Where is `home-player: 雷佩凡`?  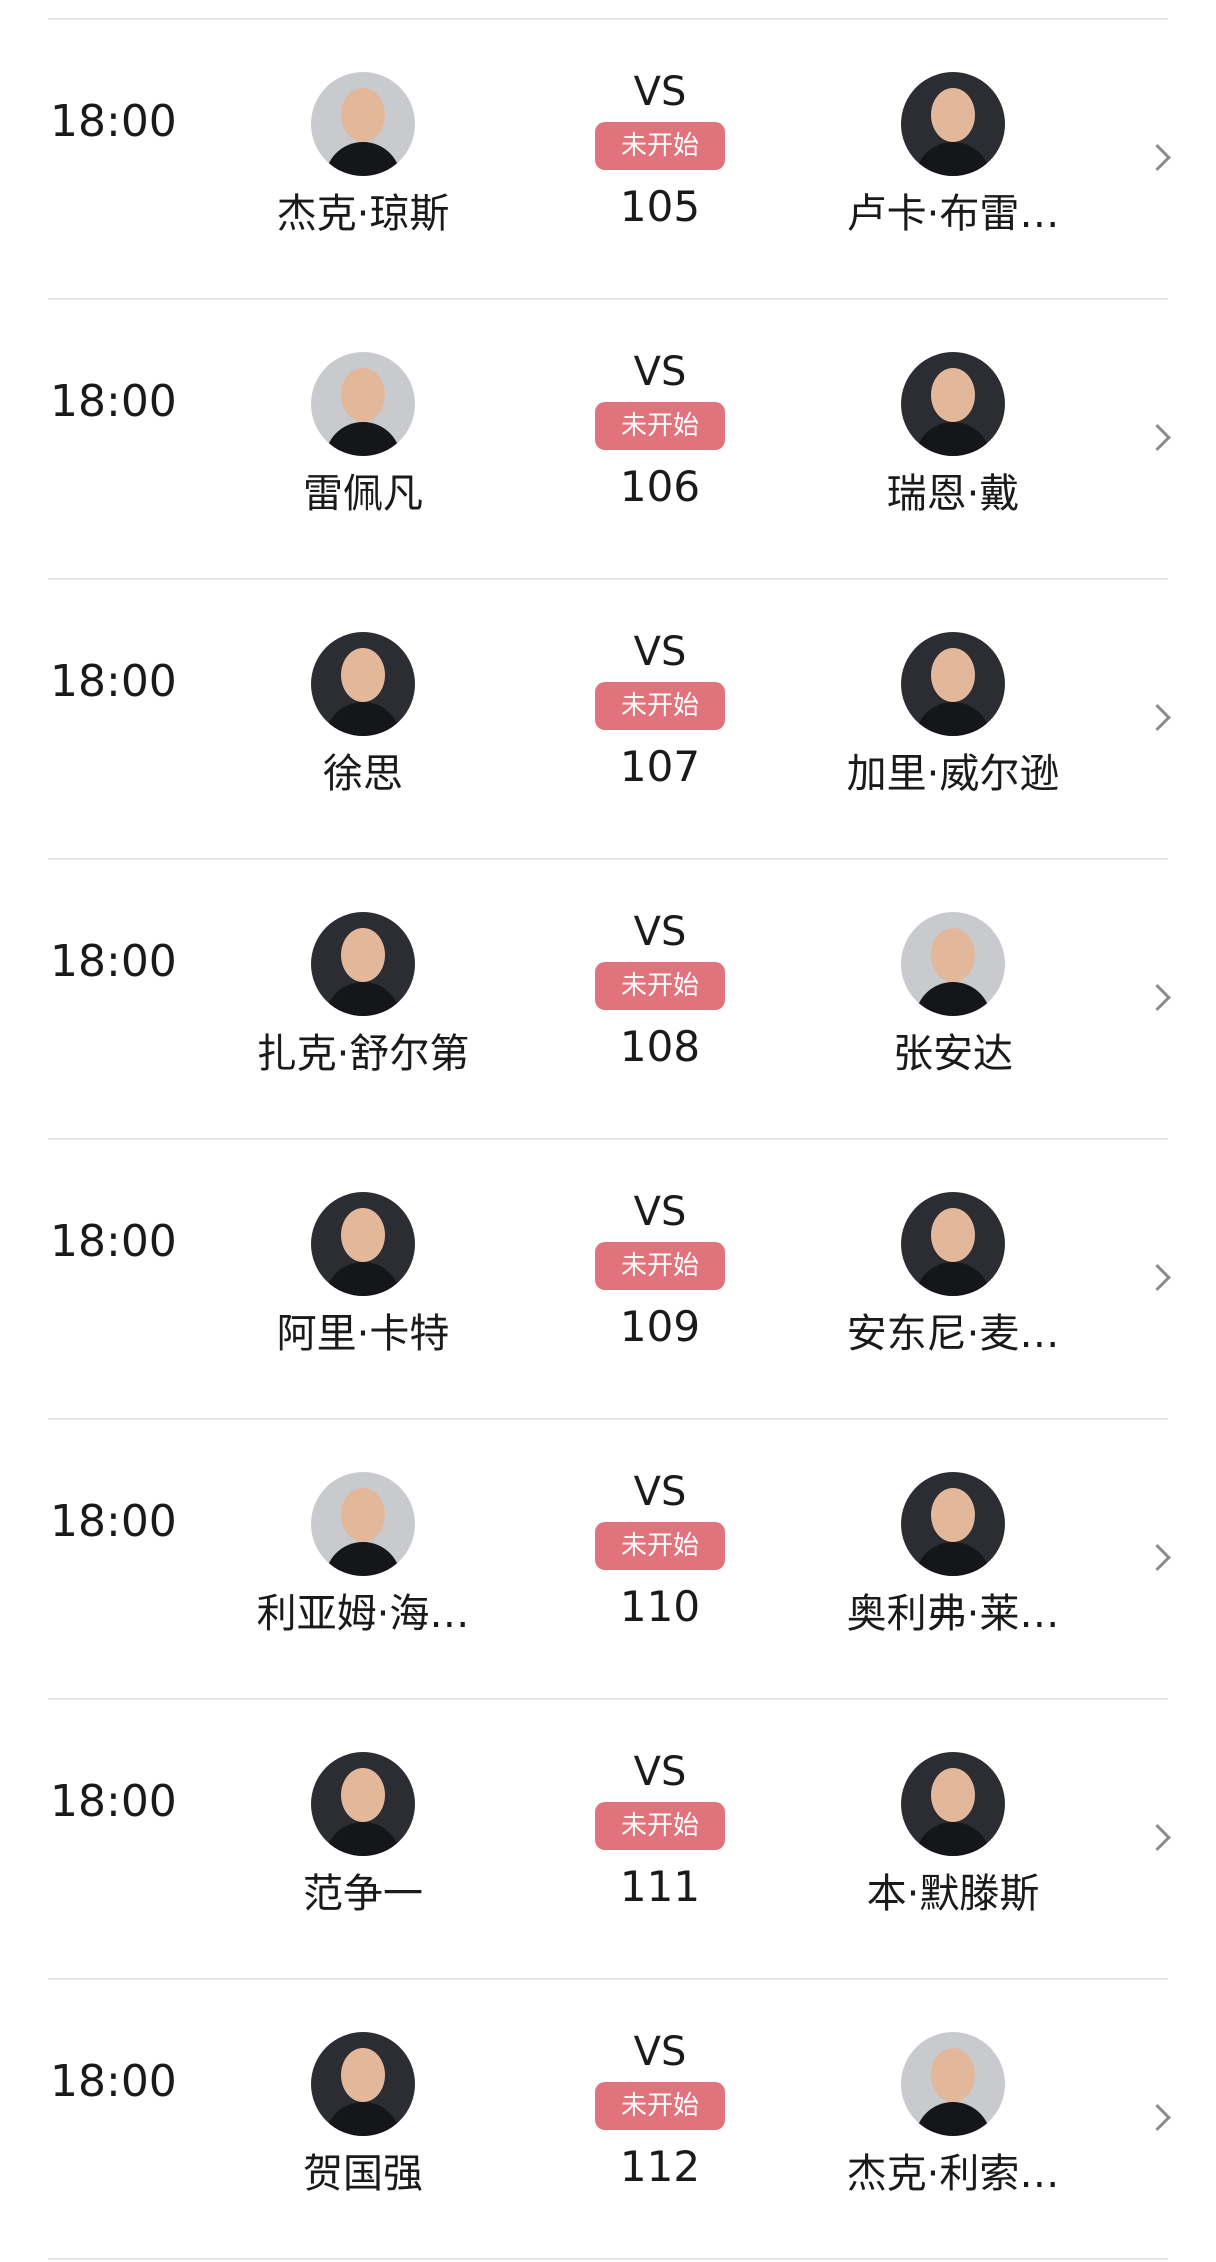 home-player: 雷佩凡 is located at coordinates (363, 437).